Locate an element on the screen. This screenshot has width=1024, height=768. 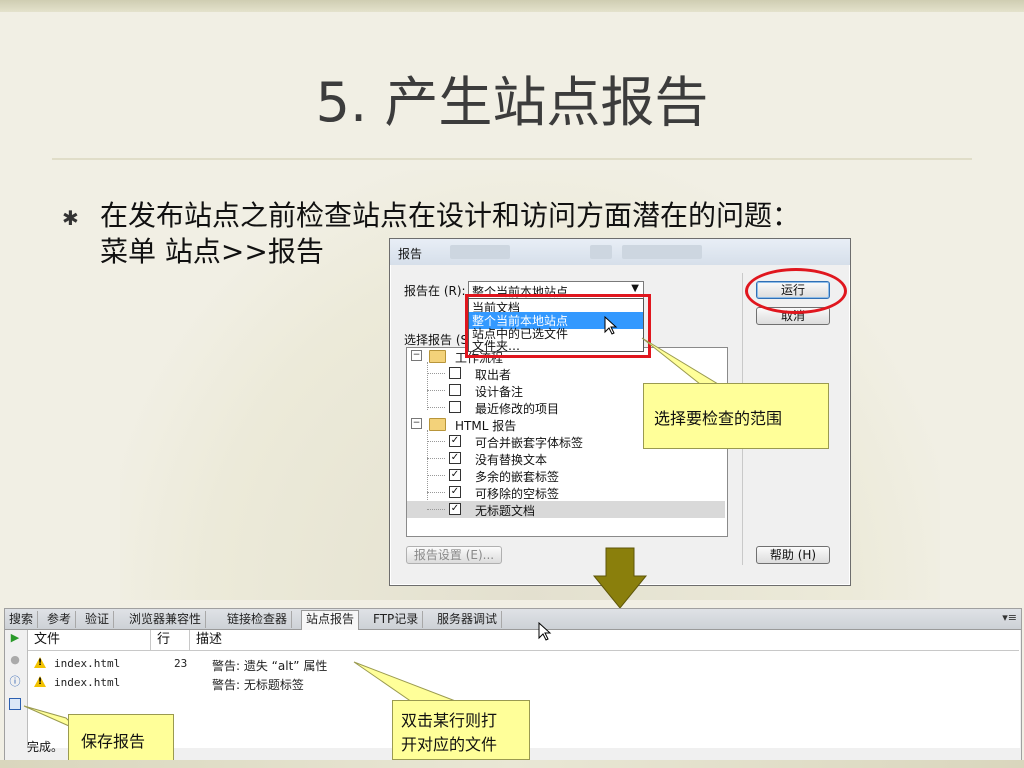
tree-item: ✓ 可移除的空标签 is located at coordinates (566, 492).